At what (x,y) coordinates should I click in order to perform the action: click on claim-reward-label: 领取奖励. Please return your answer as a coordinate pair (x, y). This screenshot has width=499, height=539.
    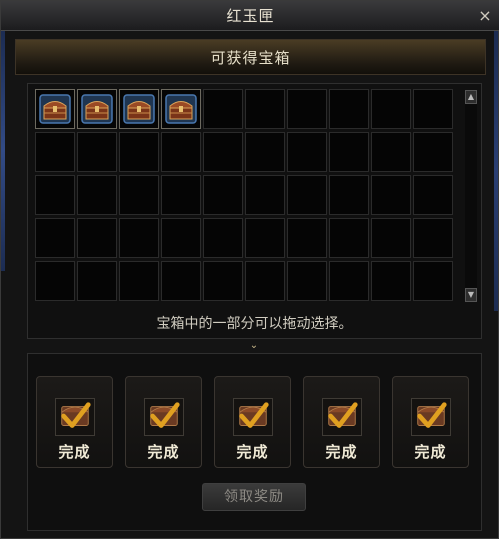
    Looking at the image, I should click on (254, 497).